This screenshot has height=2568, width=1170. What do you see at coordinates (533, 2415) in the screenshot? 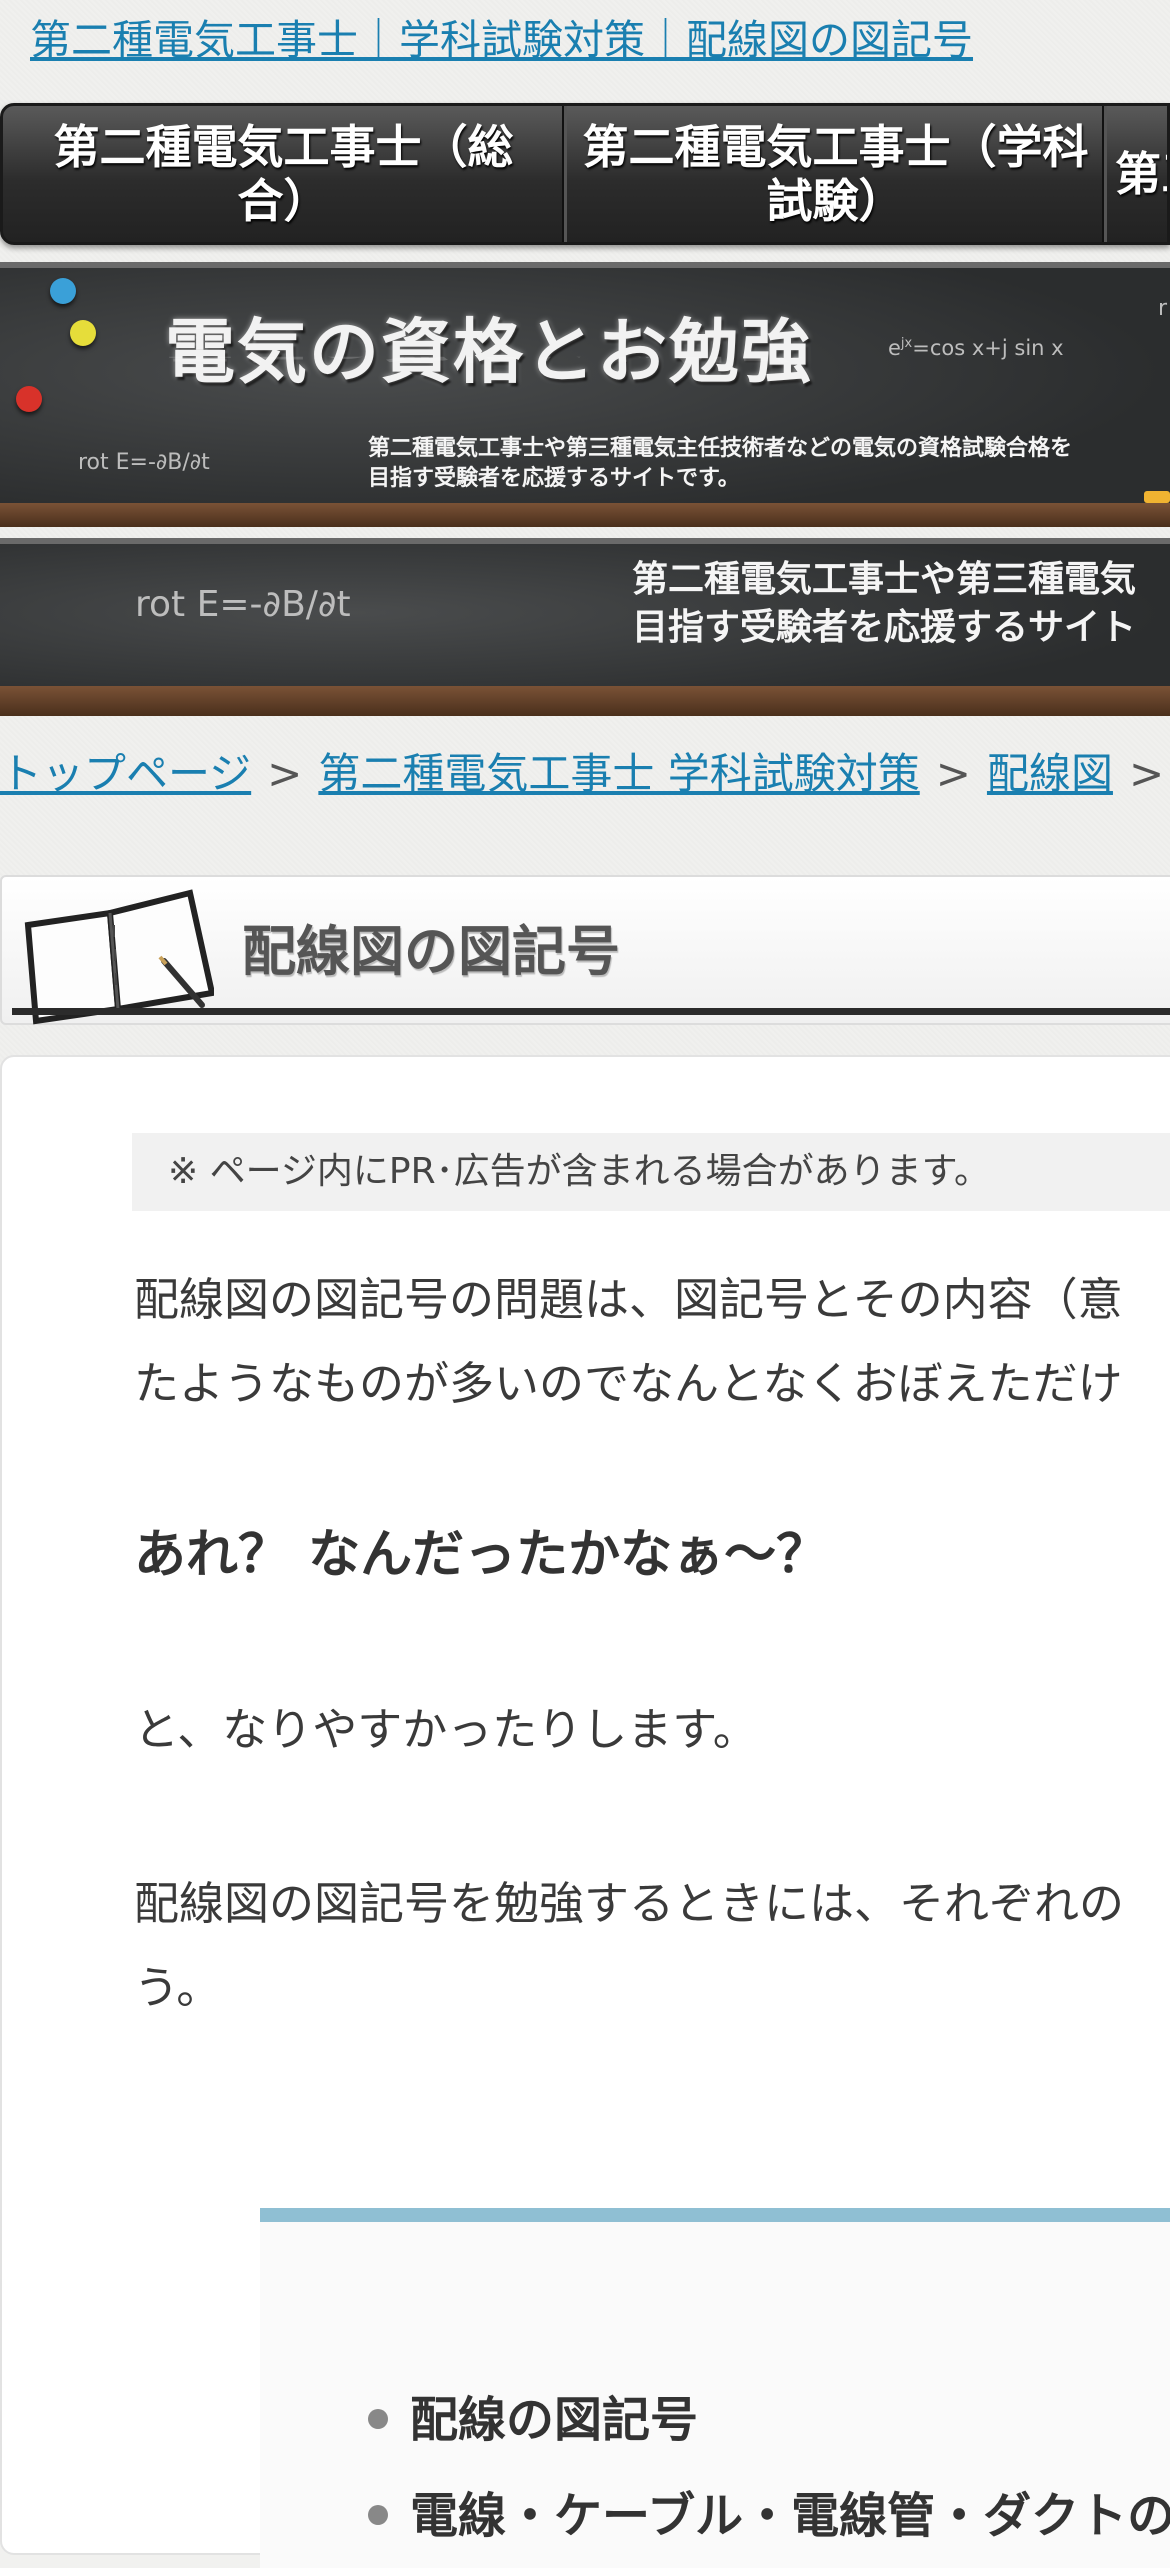
I see `toc-item: 配線の図記号` at bounding box center [533, 2415].